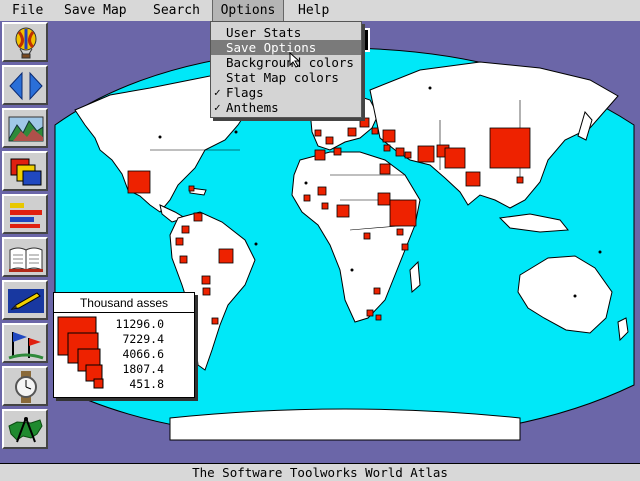  I want to click on legend-value: 7229.4, so click(143, 339).